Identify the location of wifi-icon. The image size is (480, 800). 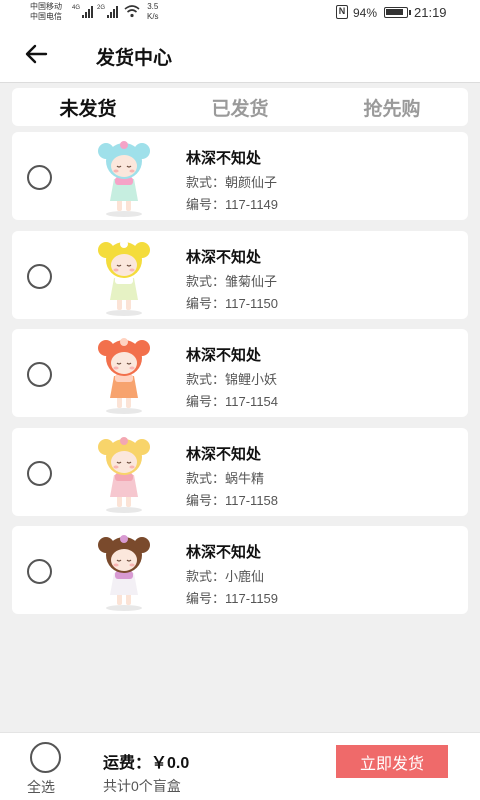
(132, 11).